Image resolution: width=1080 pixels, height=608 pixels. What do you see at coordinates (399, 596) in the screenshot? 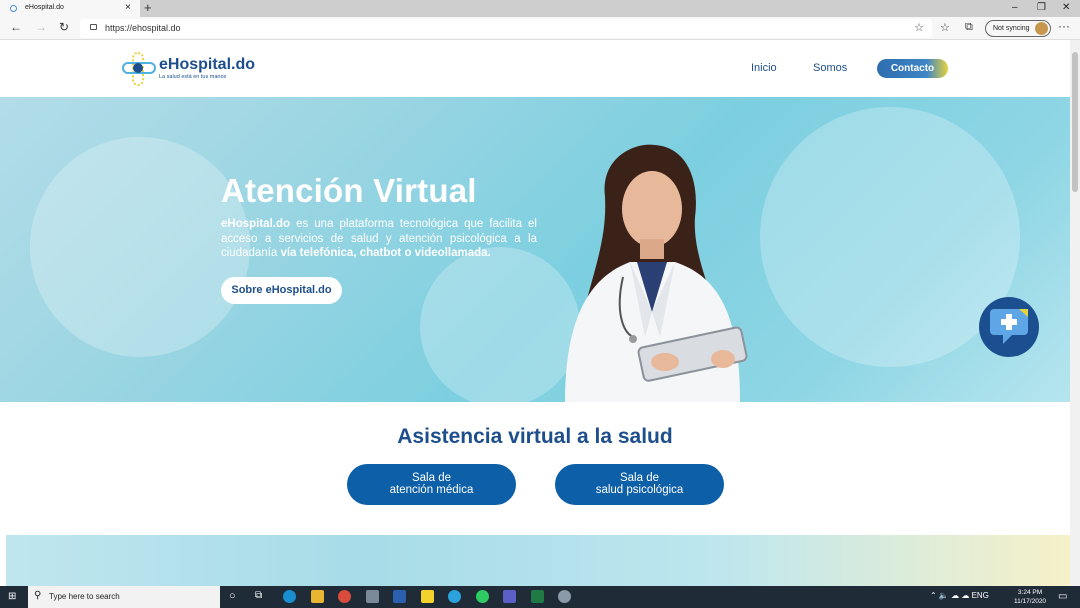
I see `word-icon` at bounding box center [399, 596].